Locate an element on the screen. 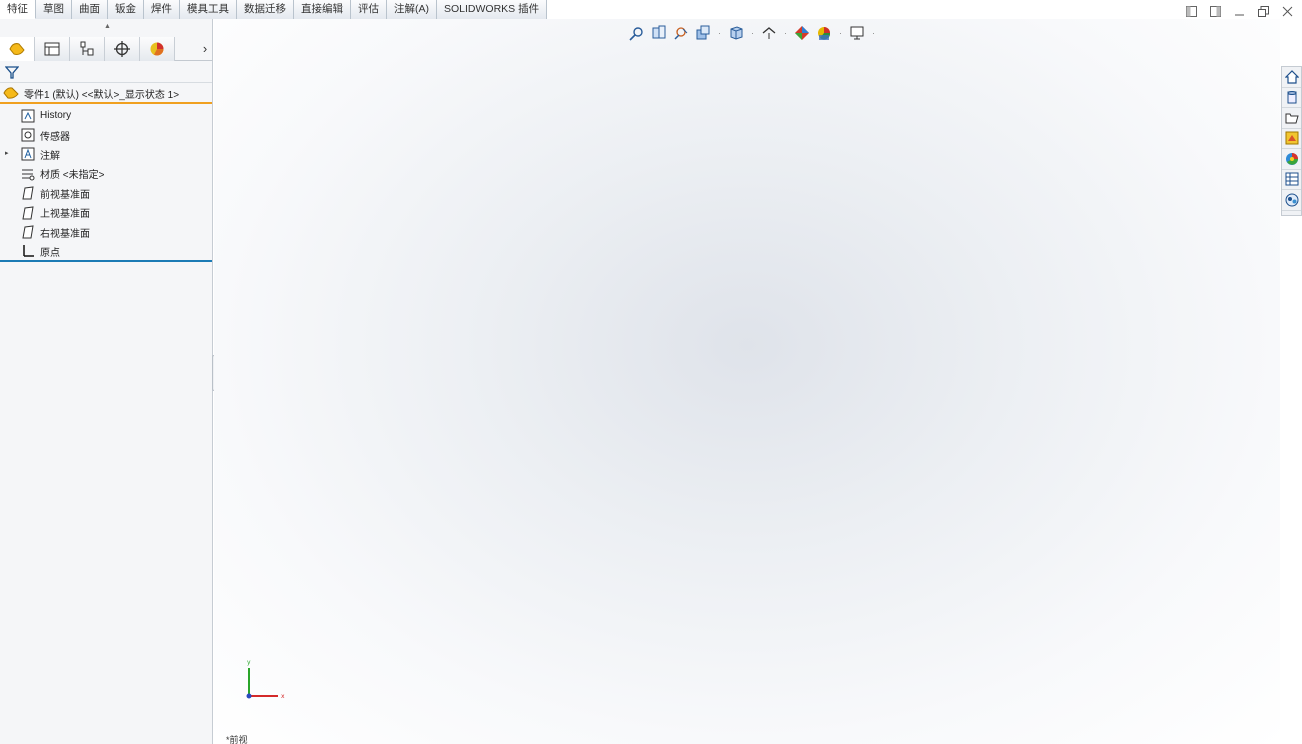 This screenshot has width=1302, height=744. material-icon is located at coordinates (28, 175).